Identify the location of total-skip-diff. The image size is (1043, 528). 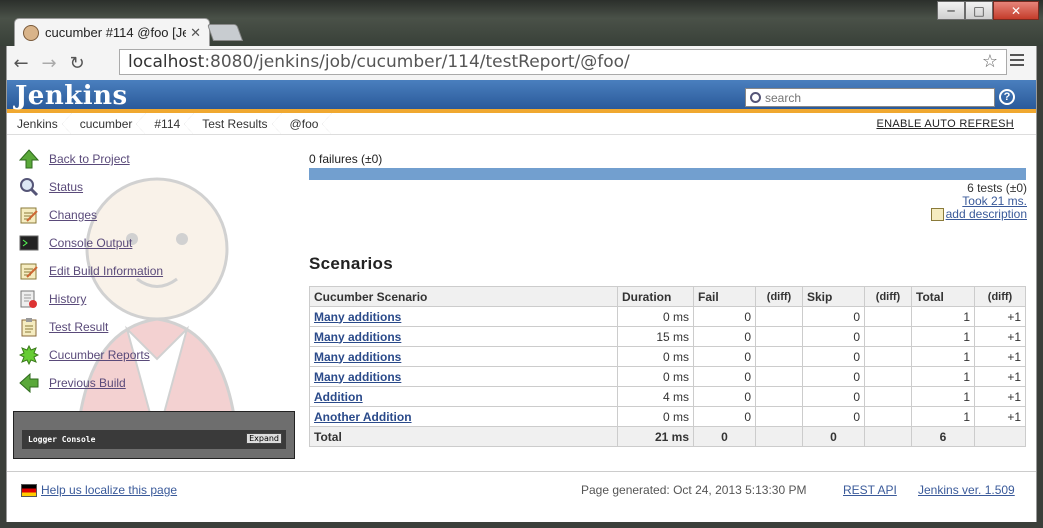
(888, 436).